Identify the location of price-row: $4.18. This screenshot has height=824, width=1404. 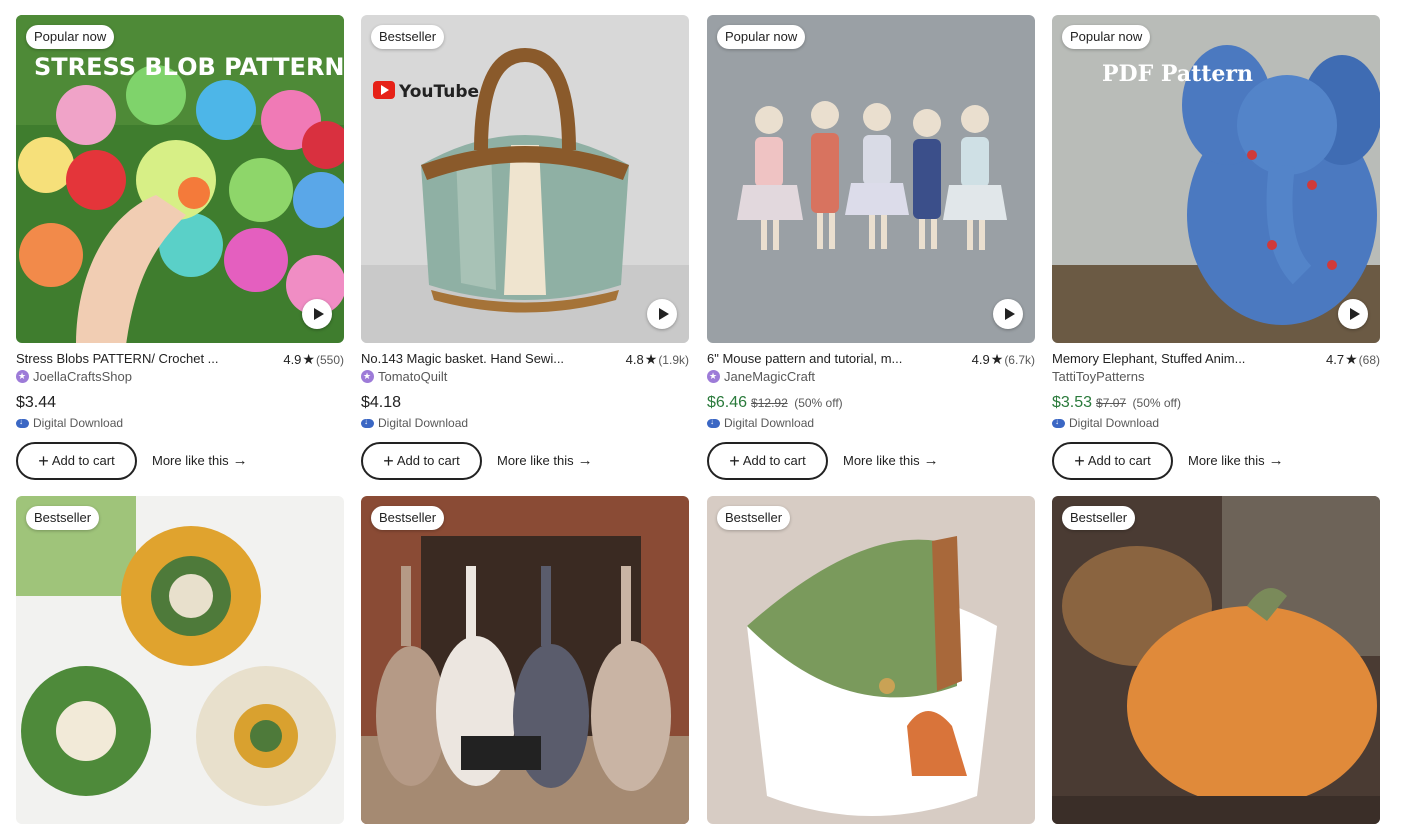
(525, 403).